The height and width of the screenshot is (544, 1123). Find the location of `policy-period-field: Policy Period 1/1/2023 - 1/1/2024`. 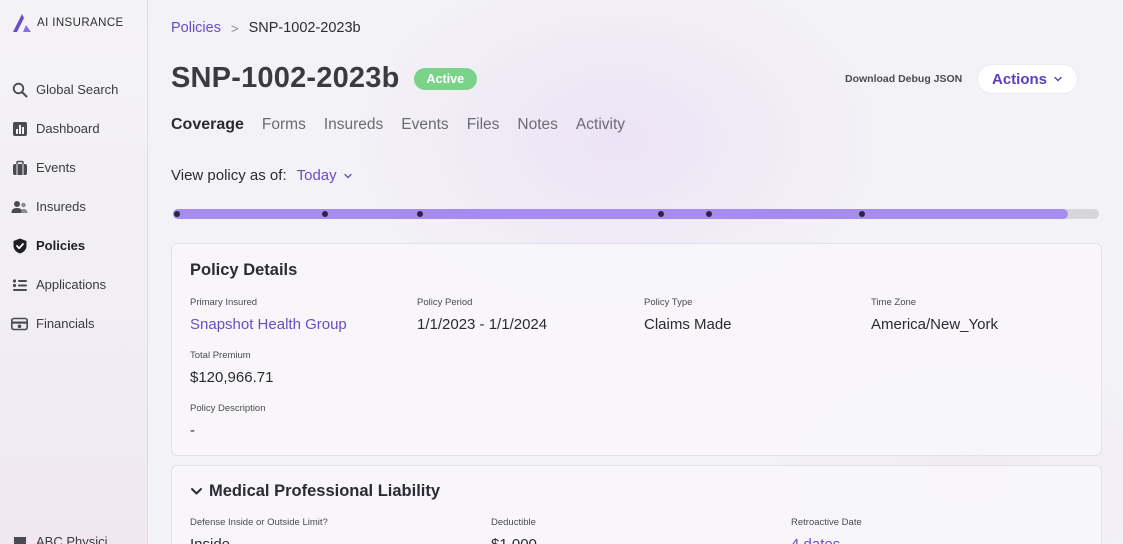

policy-period-field: Policy Period 1/1/2023 - 1/1/2024 is located at coordinates (482, 315).